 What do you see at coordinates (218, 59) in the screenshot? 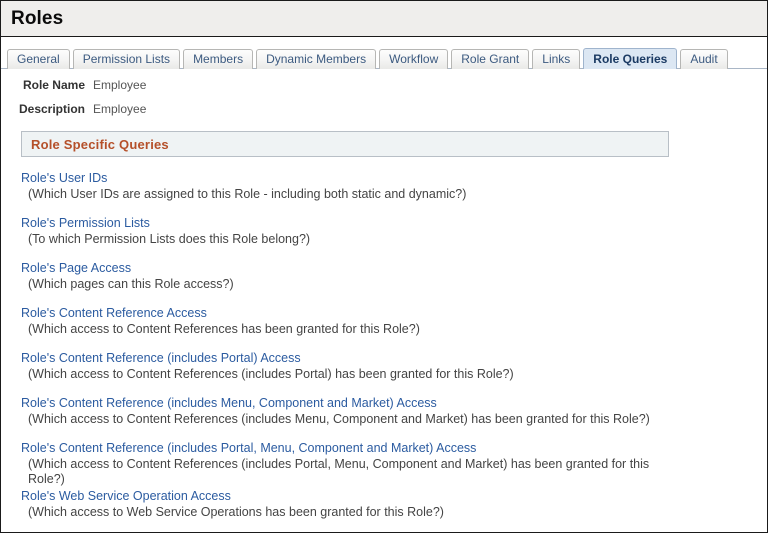
I see `tab-members: Members` at bounding box center [218, 59].